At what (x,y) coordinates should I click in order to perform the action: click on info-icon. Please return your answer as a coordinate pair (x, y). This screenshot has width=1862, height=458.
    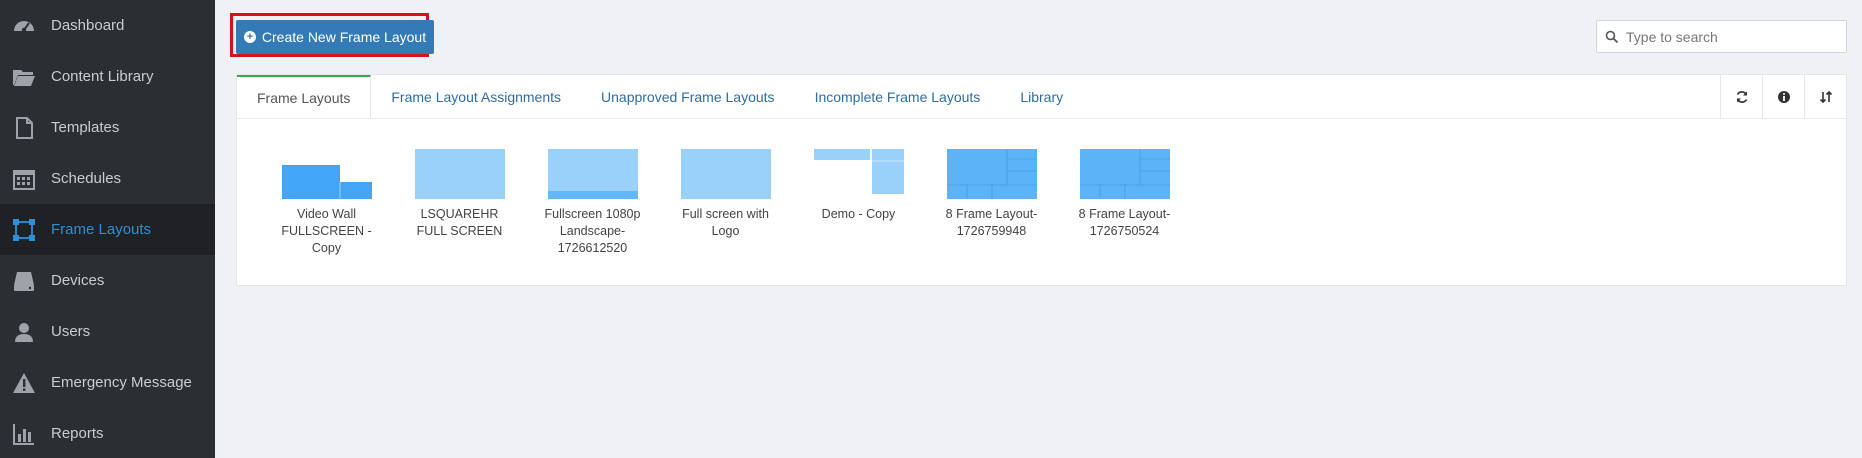
    Looking at the image, I should click on (1783, 97).